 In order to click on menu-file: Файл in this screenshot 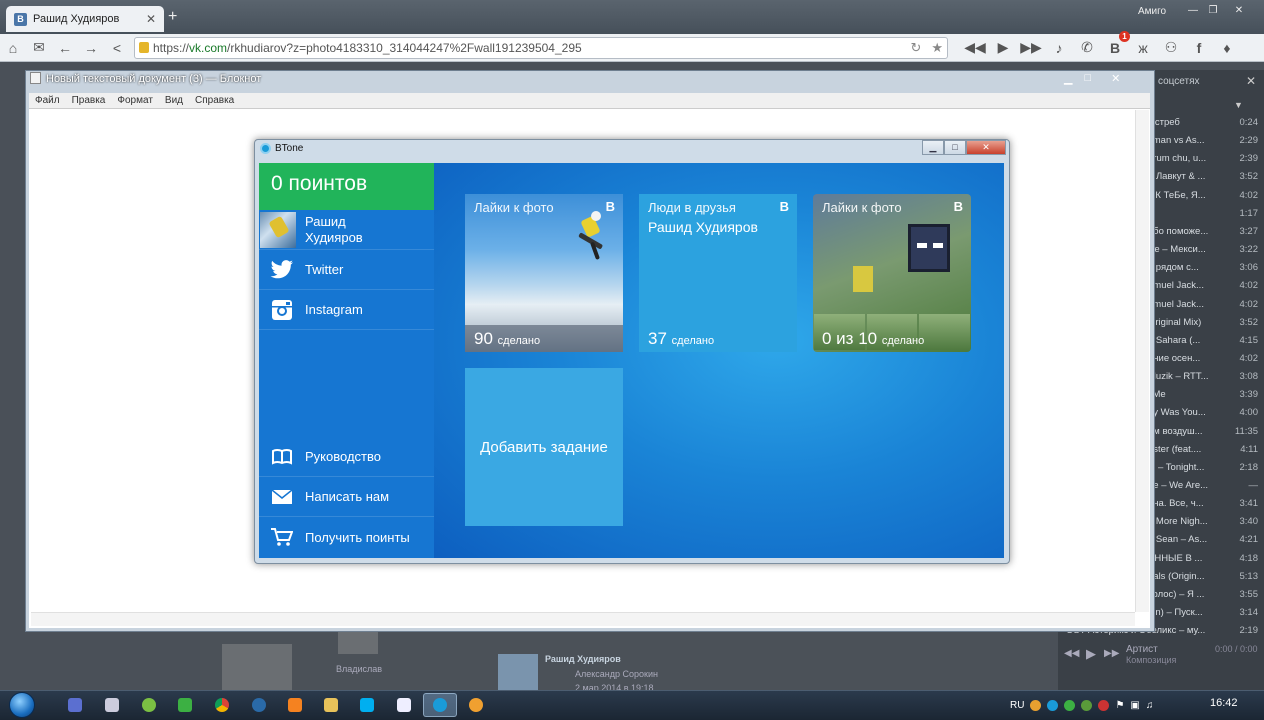, I will do `click(47, 100)`.